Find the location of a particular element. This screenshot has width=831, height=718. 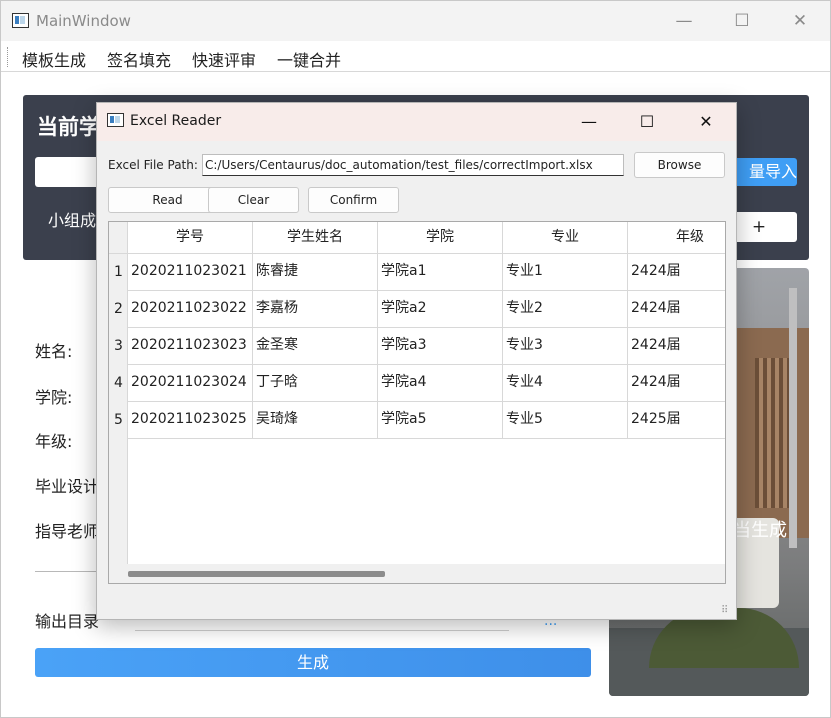

app-window-icon is located at coordinates (20, 20).